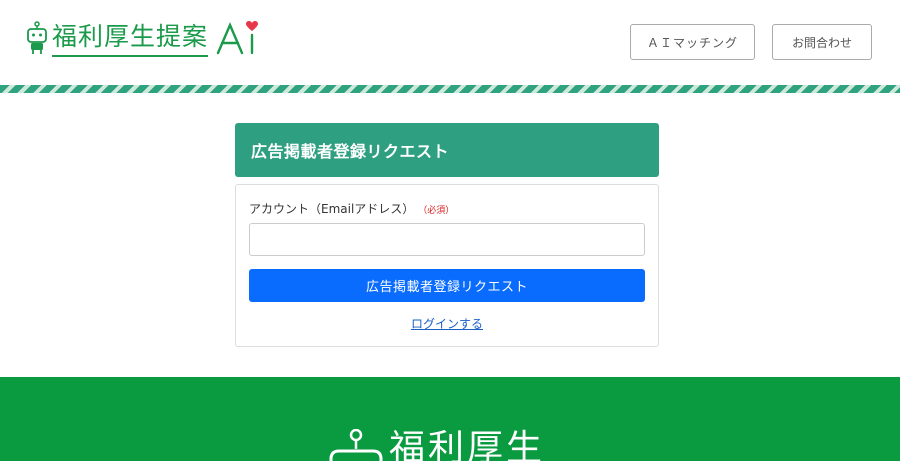  What do you see at coordinates (252, 26) in the screenshot?
I see `heart-icon` at bounding box center [252, 26].